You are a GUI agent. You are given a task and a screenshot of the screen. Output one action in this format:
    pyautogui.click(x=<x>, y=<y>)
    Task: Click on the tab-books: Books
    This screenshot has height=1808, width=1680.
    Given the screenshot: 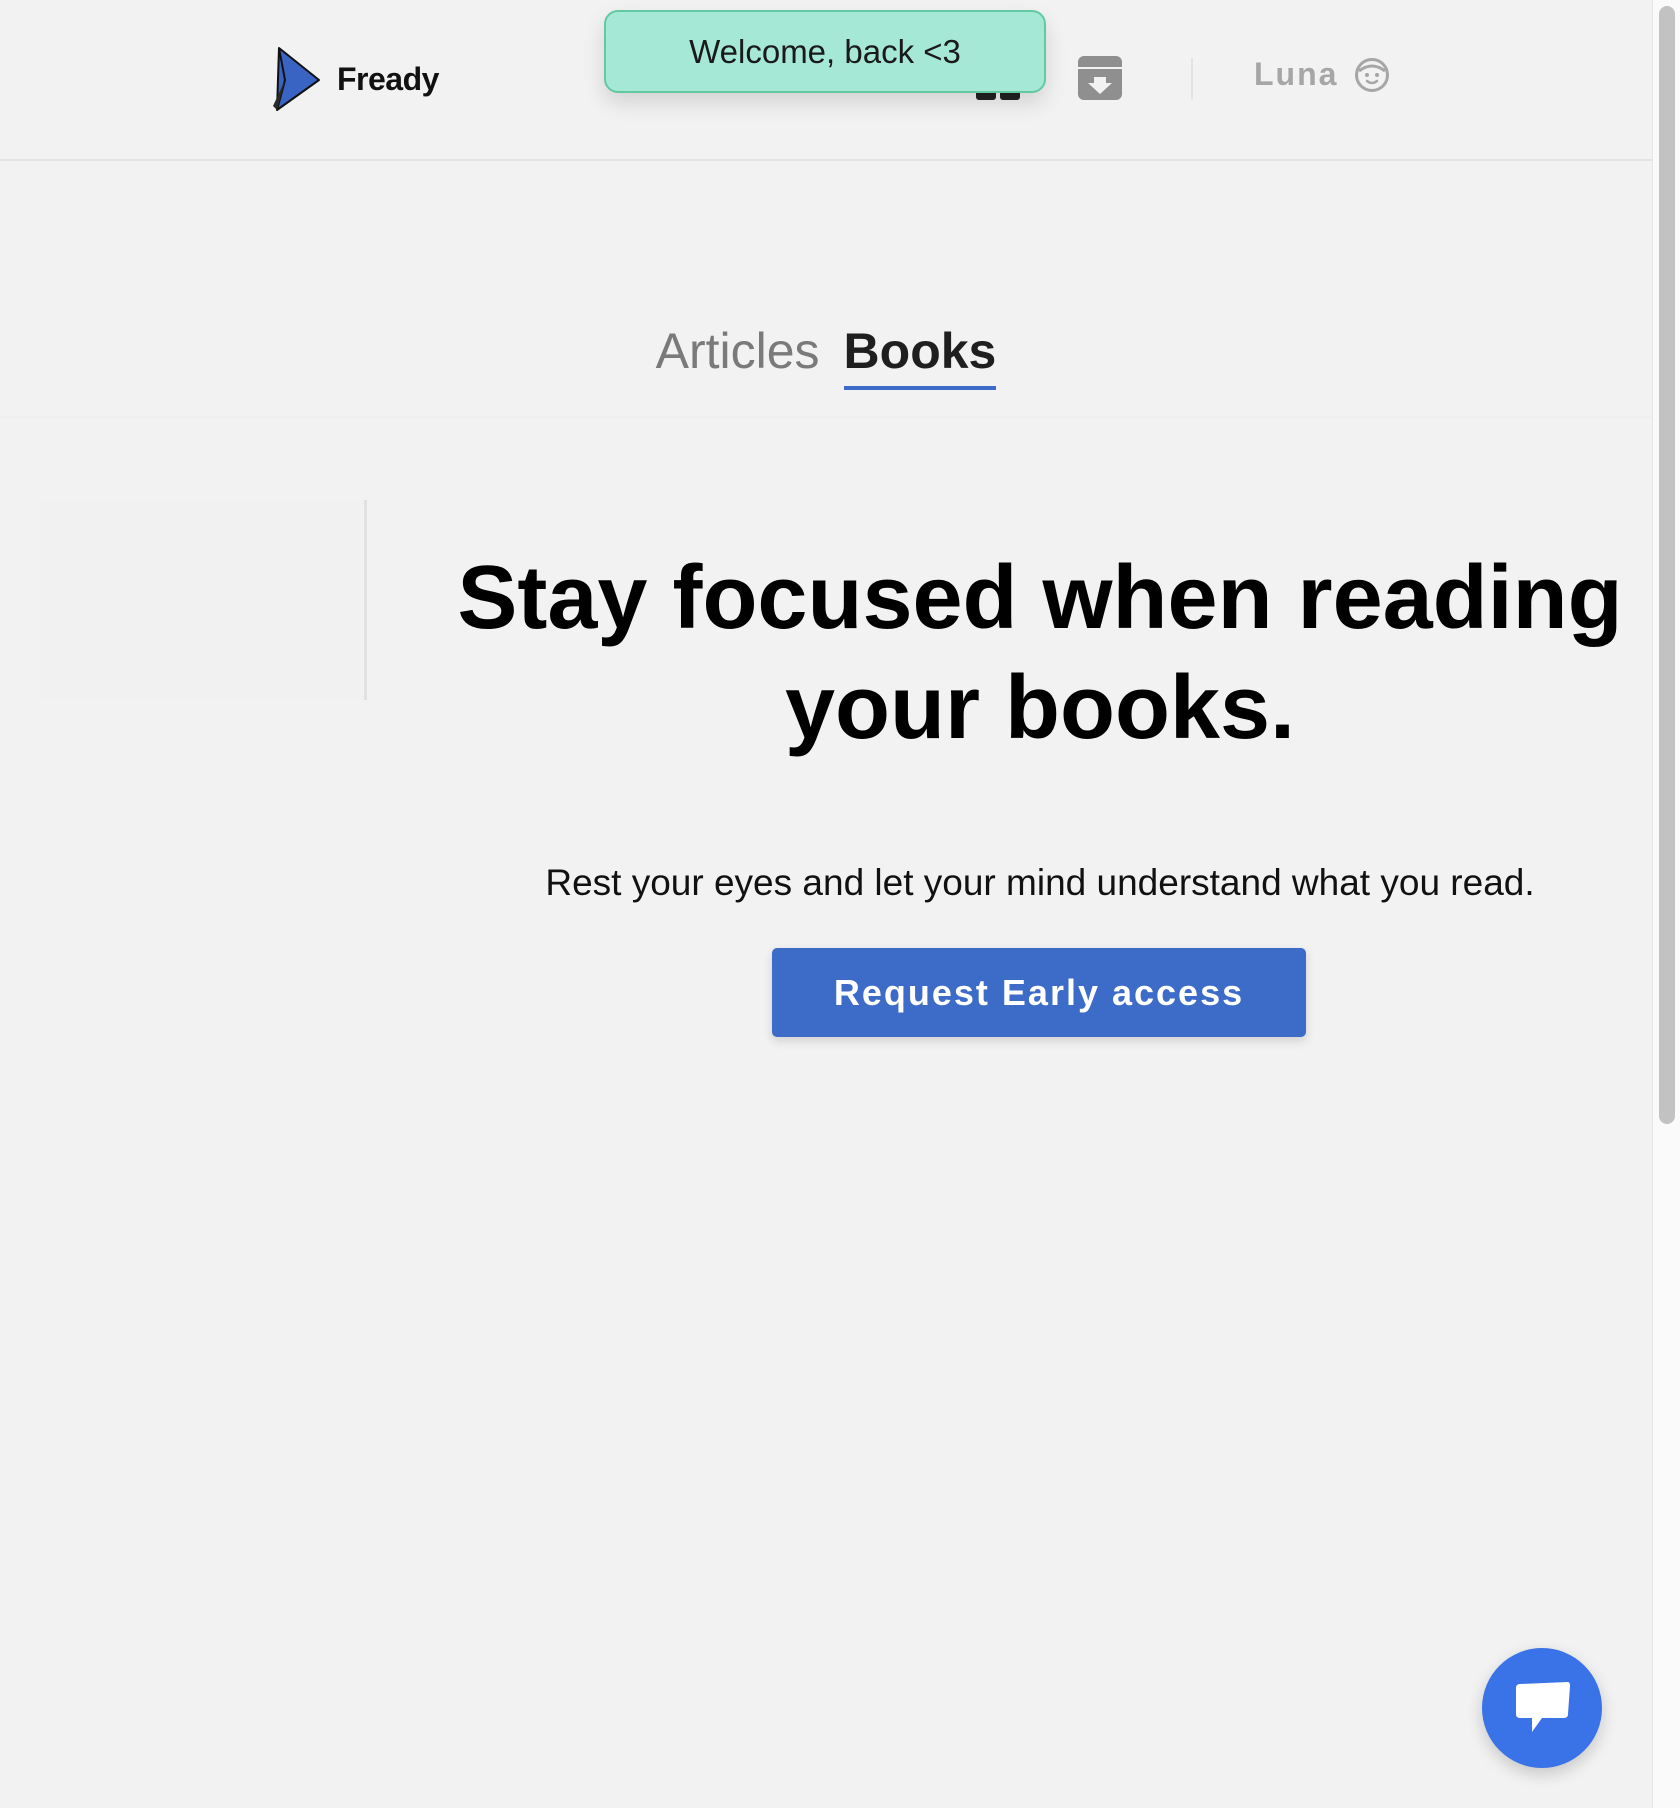 What is the action you would take?
    pyautogui.click(x=920, y=354)
    